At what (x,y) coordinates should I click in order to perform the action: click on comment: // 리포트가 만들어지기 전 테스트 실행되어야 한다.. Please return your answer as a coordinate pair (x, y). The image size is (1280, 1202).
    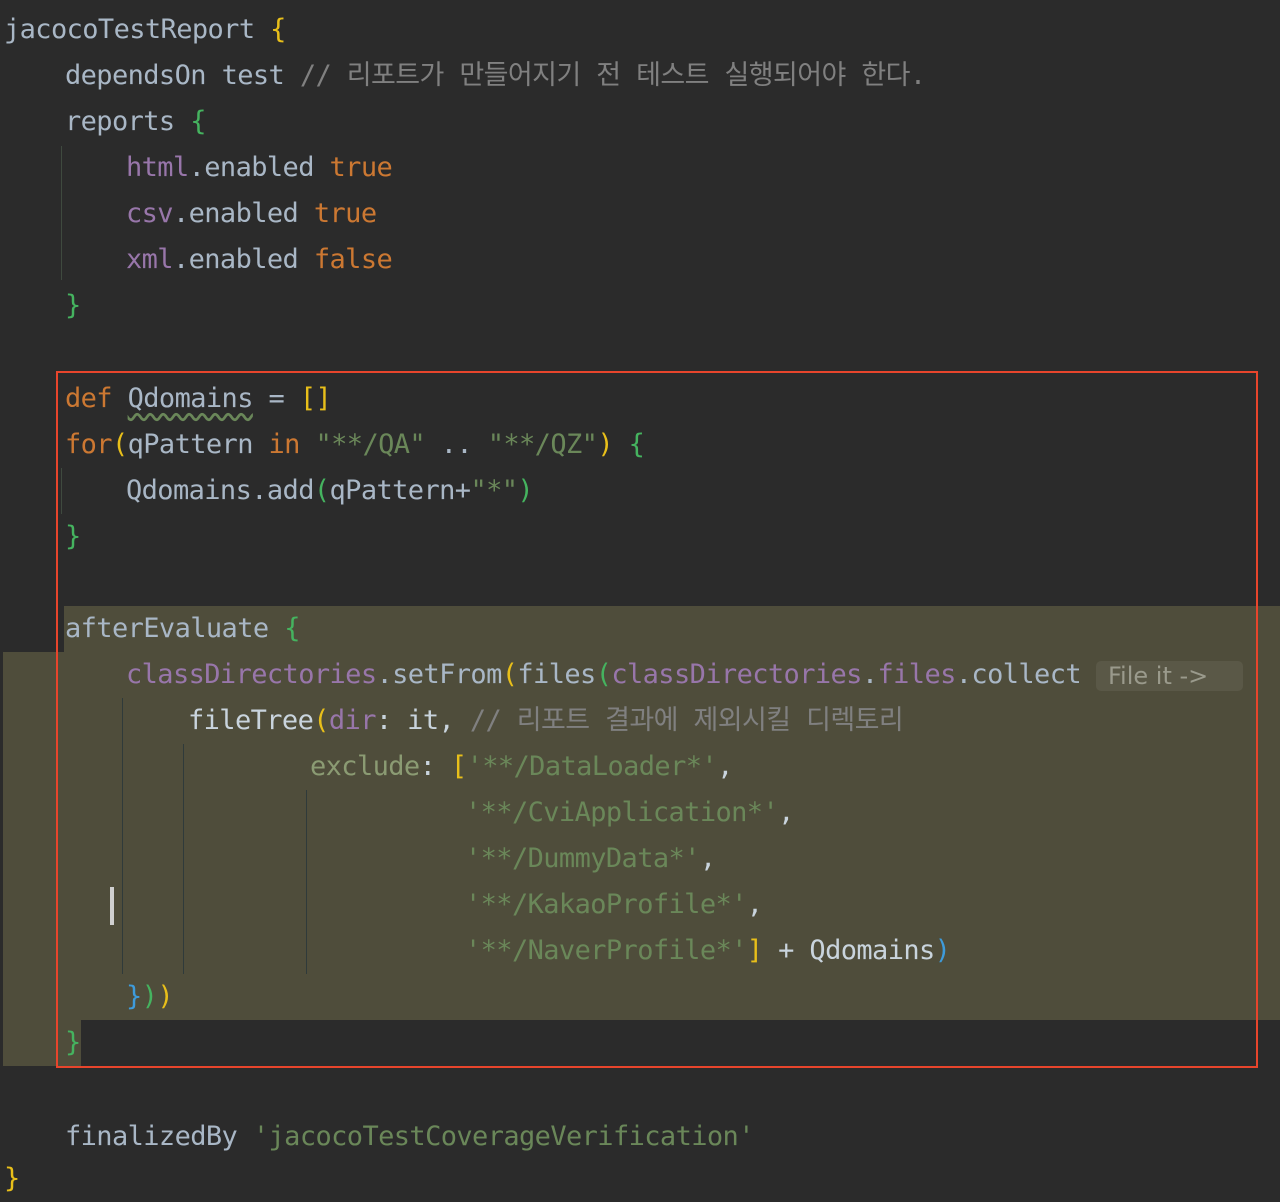
    Looking at the image, I should click on (612, 75).